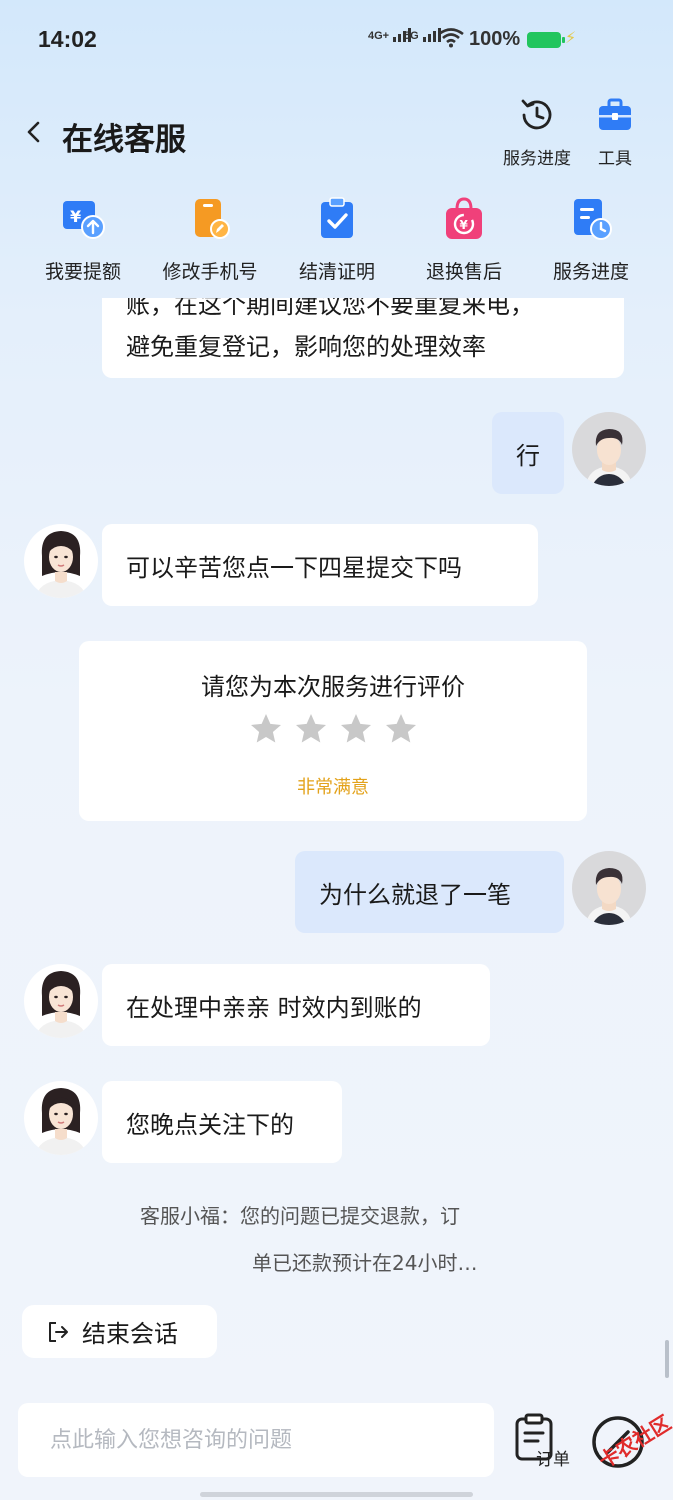 The width and height of the screenshot is (673, 1500). Describe the element at coordinates (333, 787) in the screenshot. I see `satisfaction-label: 非常满意` at that location.